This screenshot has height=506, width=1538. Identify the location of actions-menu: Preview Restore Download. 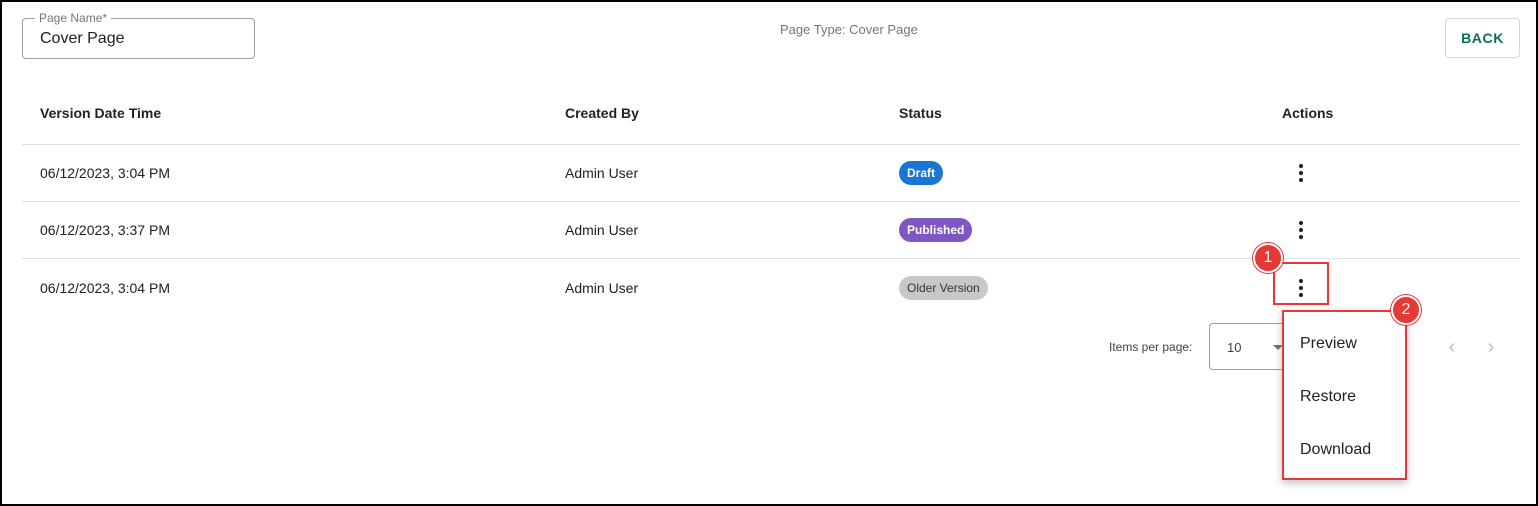
(1344, 395).